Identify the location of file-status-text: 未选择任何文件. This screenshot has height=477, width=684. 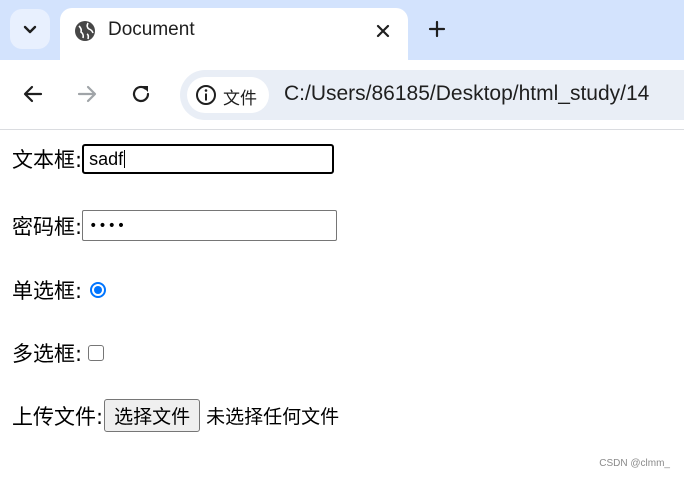
(273, 417).